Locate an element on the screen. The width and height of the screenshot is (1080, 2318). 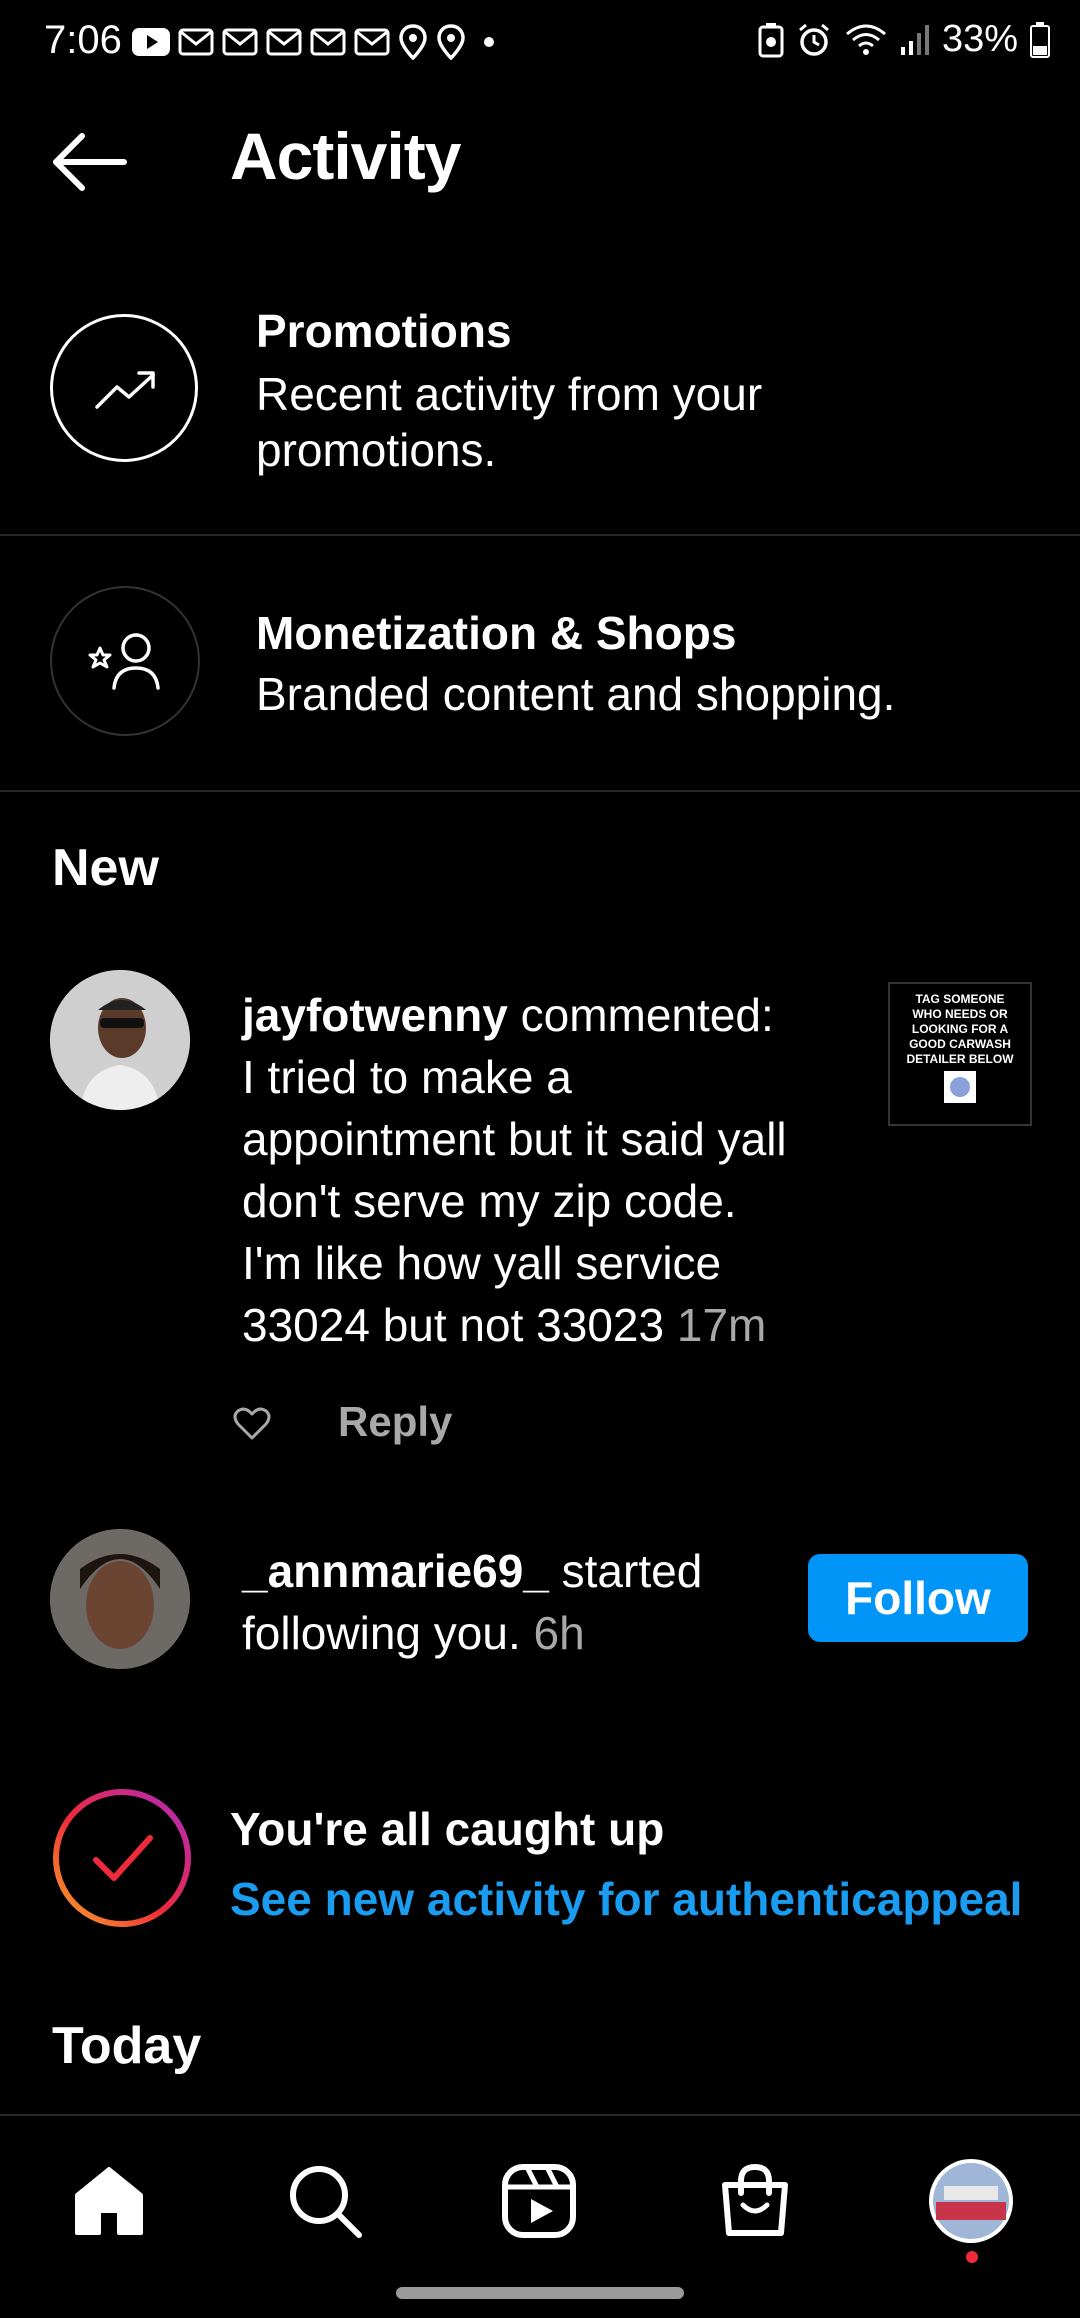
follow-action-line2: following you. is located at coordinates (381, 1633).